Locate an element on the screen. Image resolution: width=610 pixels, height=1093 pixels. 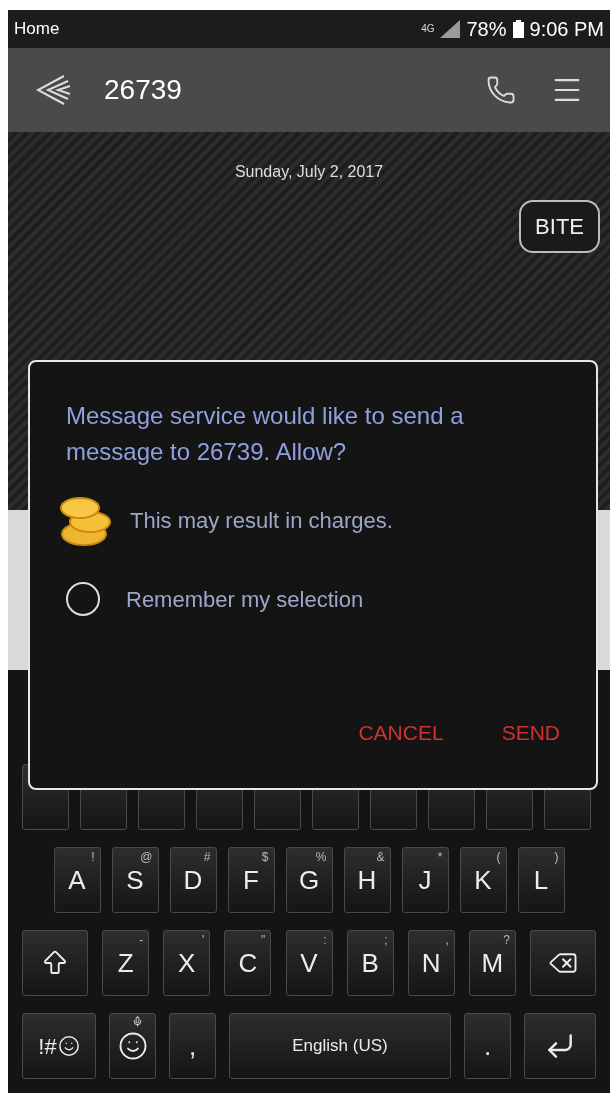
shift-key is located at coordinates (55, 963).